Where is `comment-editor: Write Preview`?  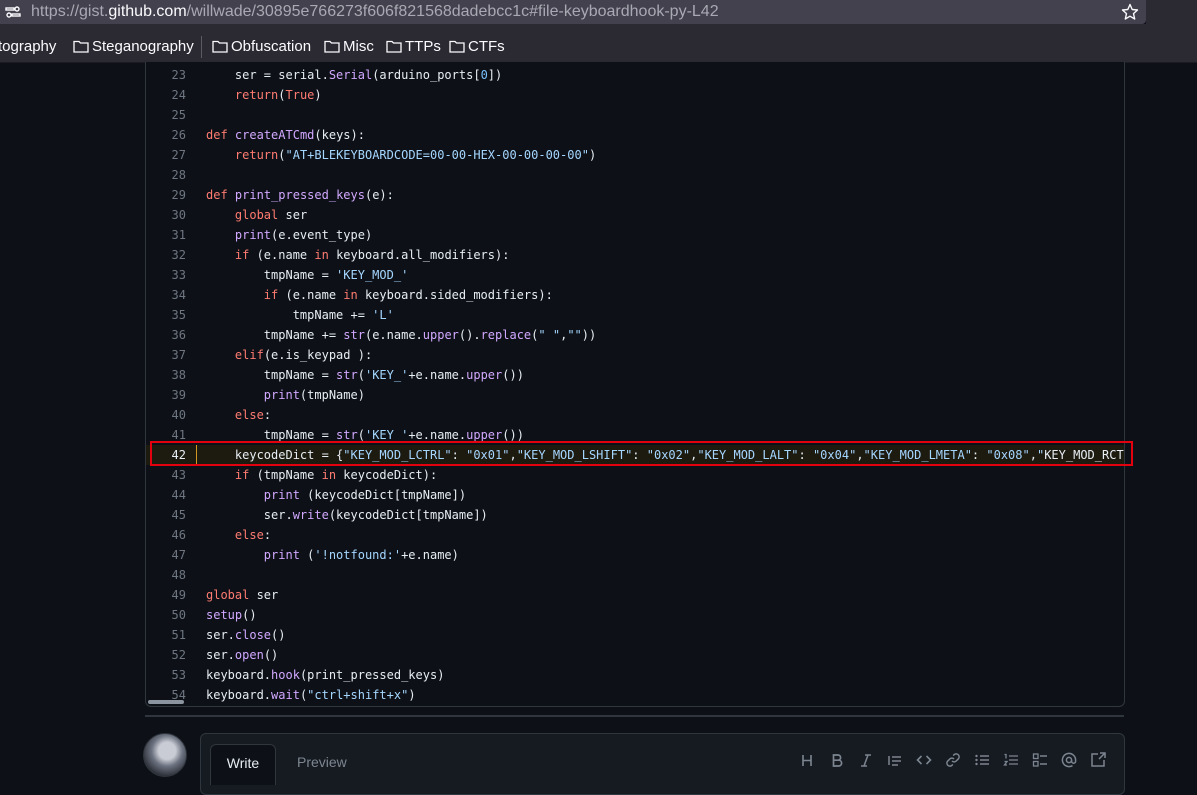 comment-editor: Write Preview is located at coordinates (662, 764).